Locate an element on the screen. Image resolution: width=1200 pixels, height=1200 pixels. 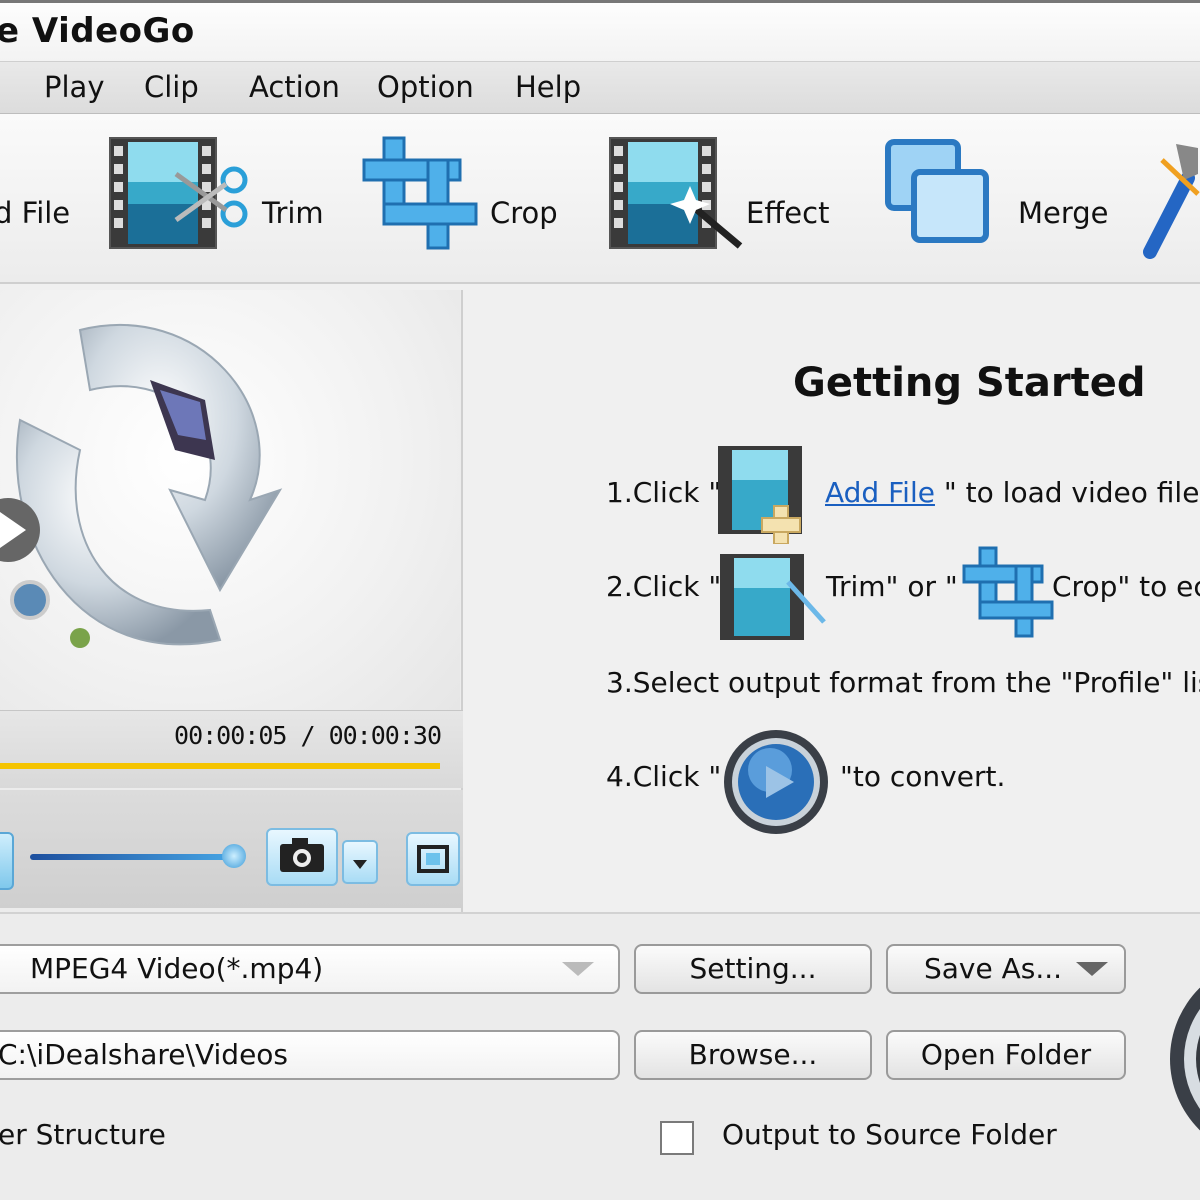
save-as-arrow-icon is located at coordinates (1092, 969).